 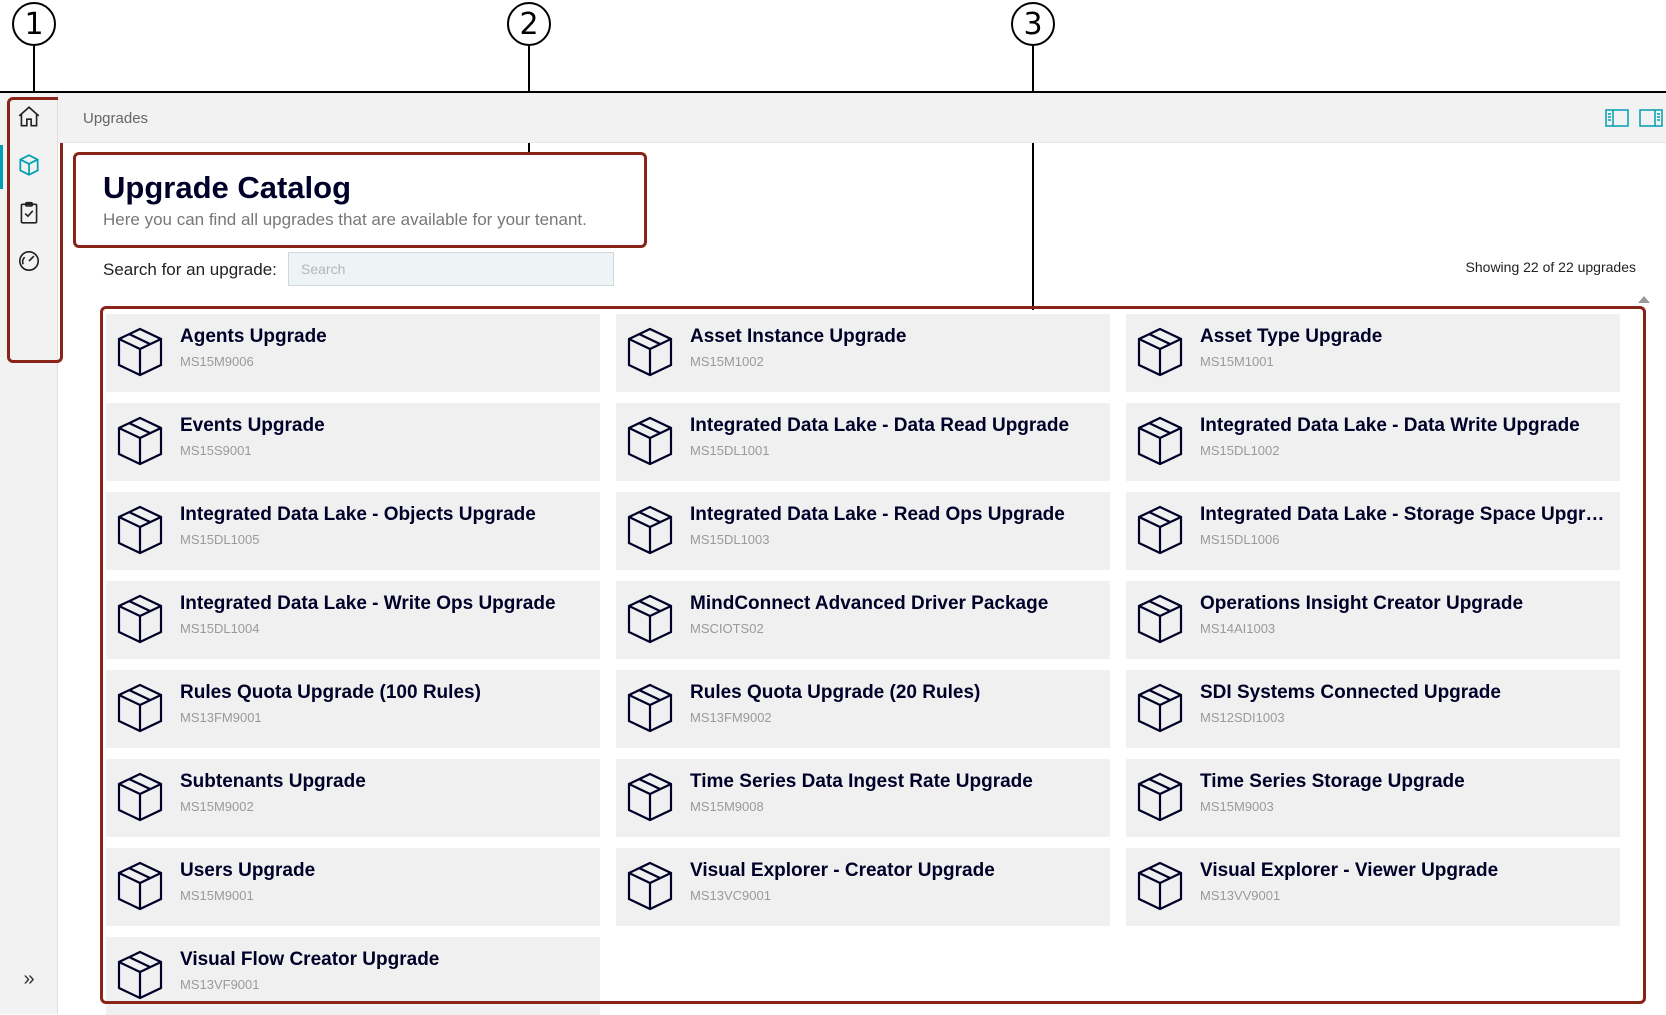 I want to click on callout-3: 3, so click(x=1033, y=24).